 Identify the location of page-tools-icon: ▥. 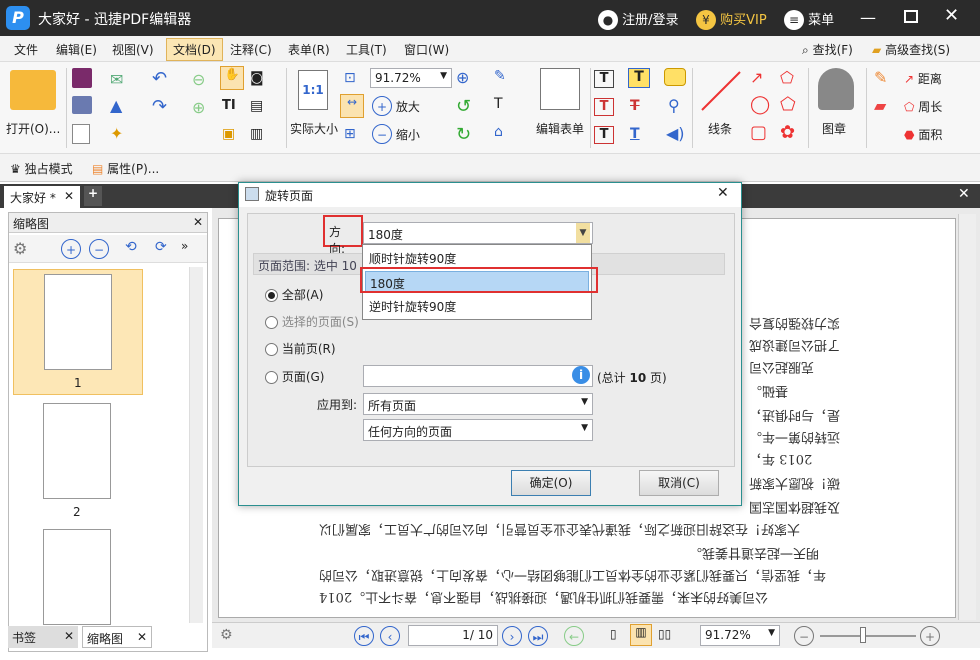
(256, 134).